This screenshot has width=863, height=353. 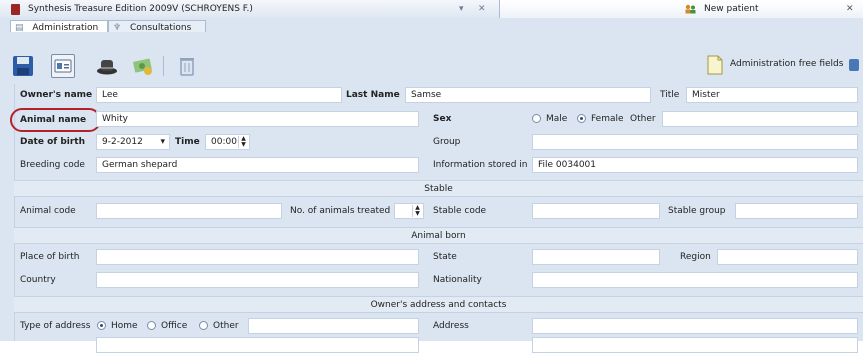 I want to click on date-of-birth-picker: 9-2-2012 ▾, so click(x=133, y=142).